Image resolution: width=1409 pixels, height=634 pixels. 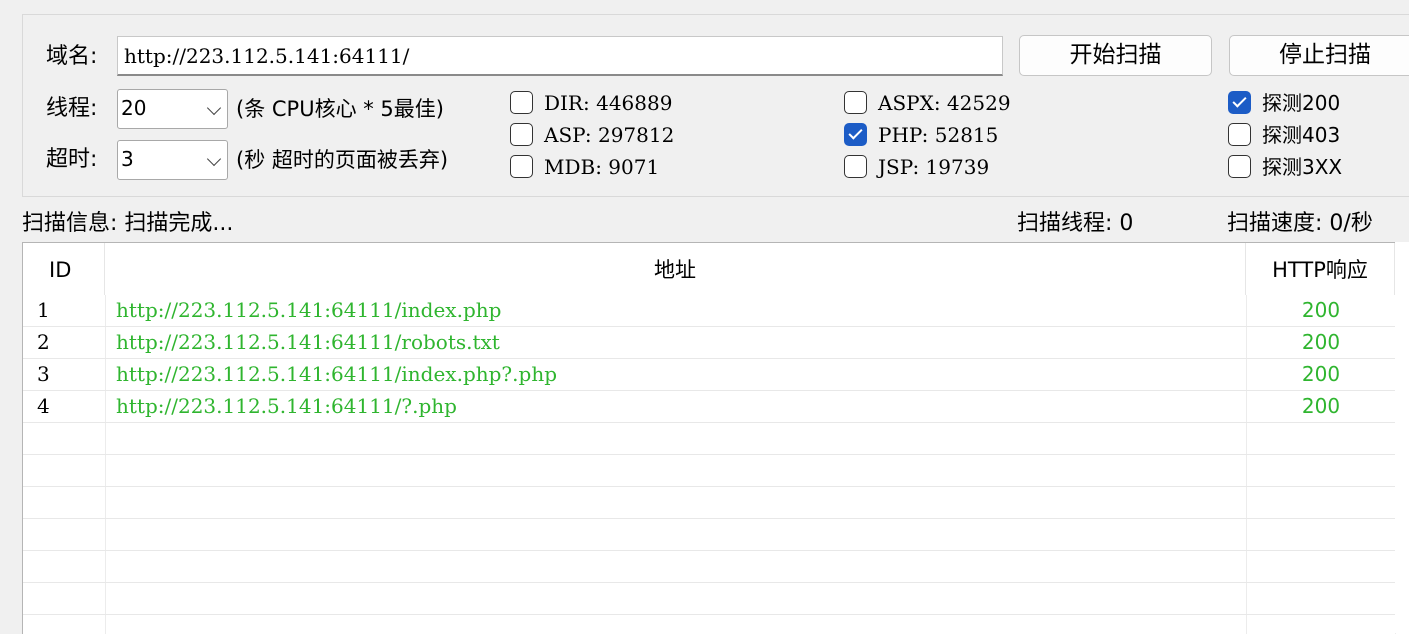 What do you see at coordinates (704, 7) in the screenshot?
I see `window-top-strip` at bounding box center [704, 7].